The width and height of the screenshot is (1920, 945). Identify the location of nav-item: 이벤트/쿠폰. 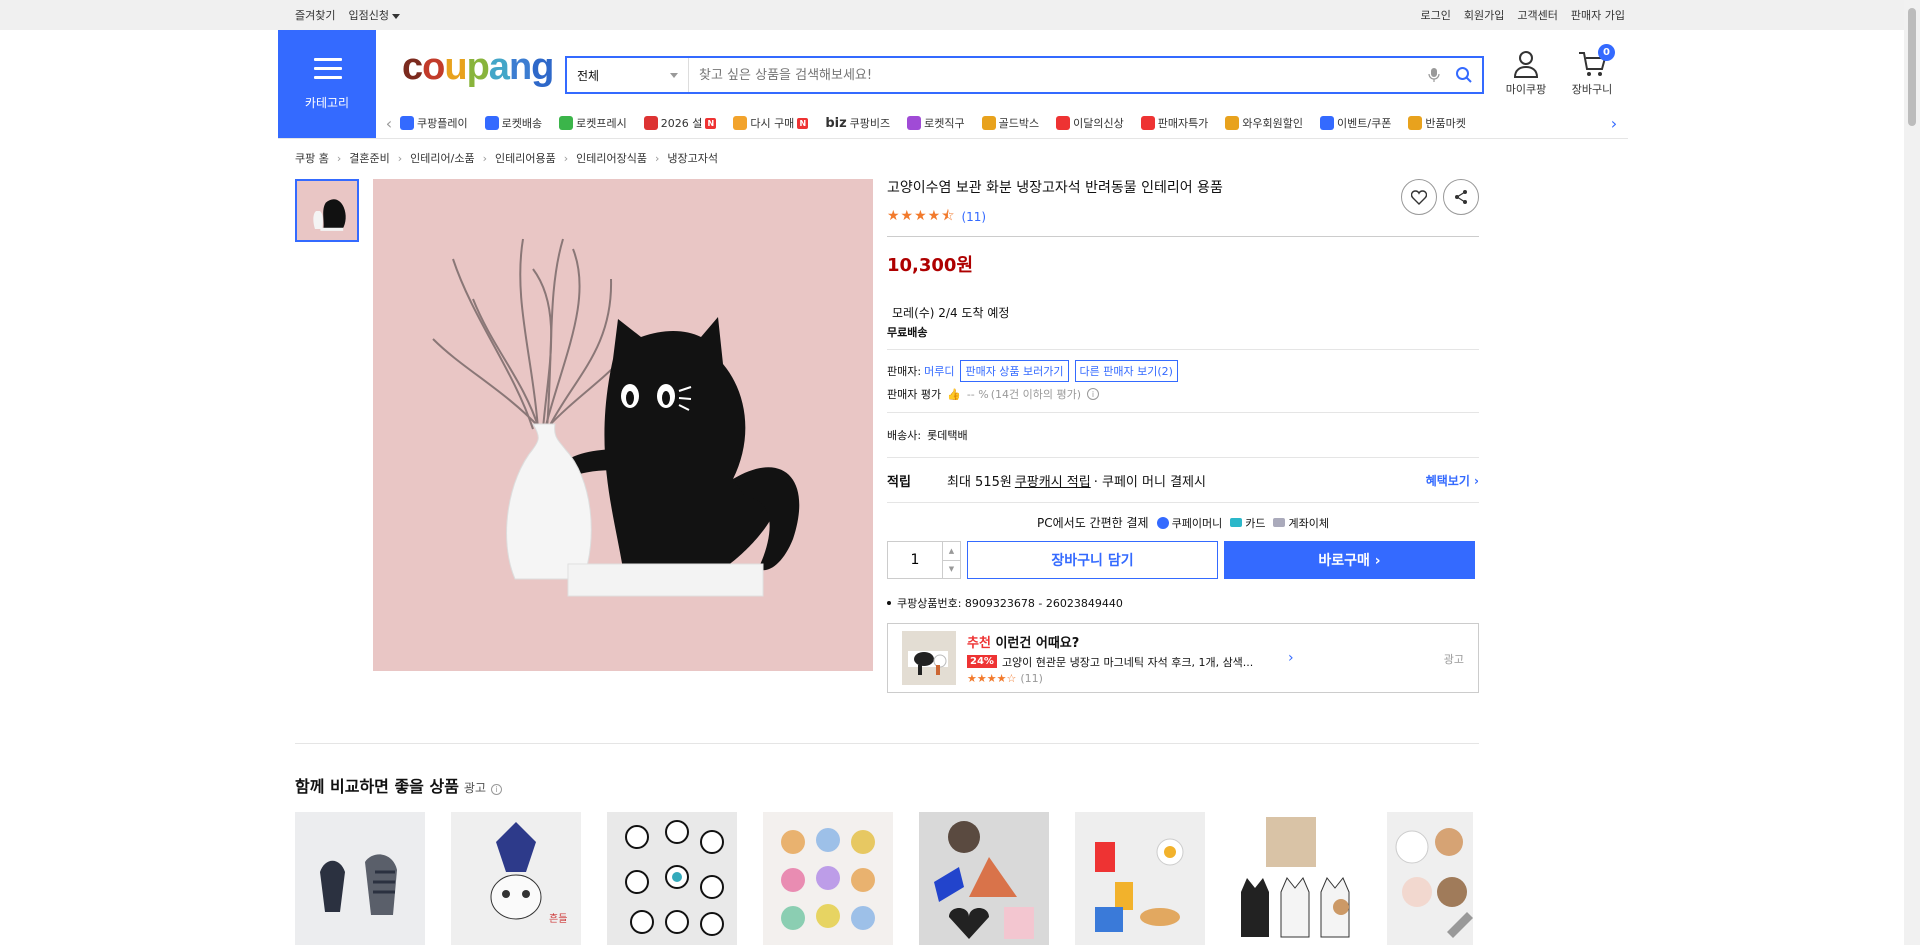
(1355, 123).